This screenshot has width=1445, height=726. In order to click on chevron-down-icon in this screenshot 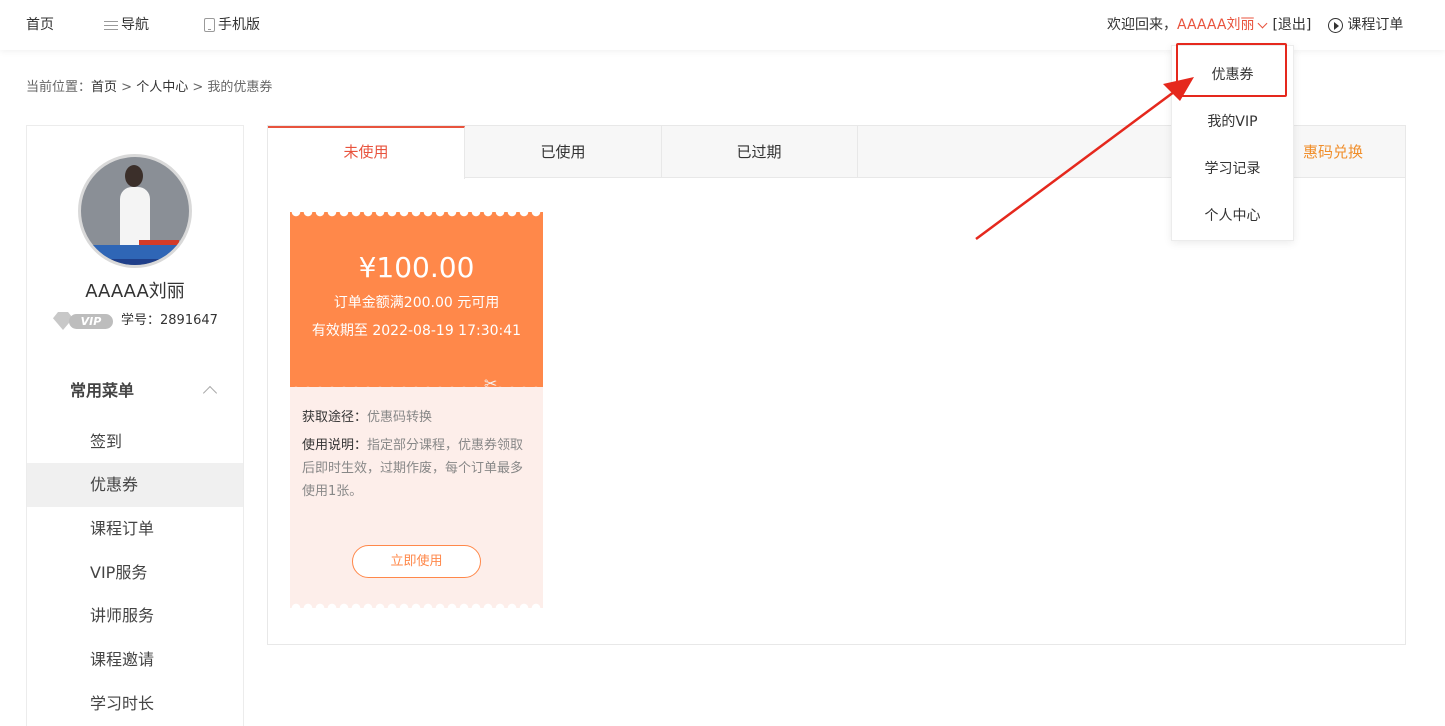, I will do `click(1263, 23)`.